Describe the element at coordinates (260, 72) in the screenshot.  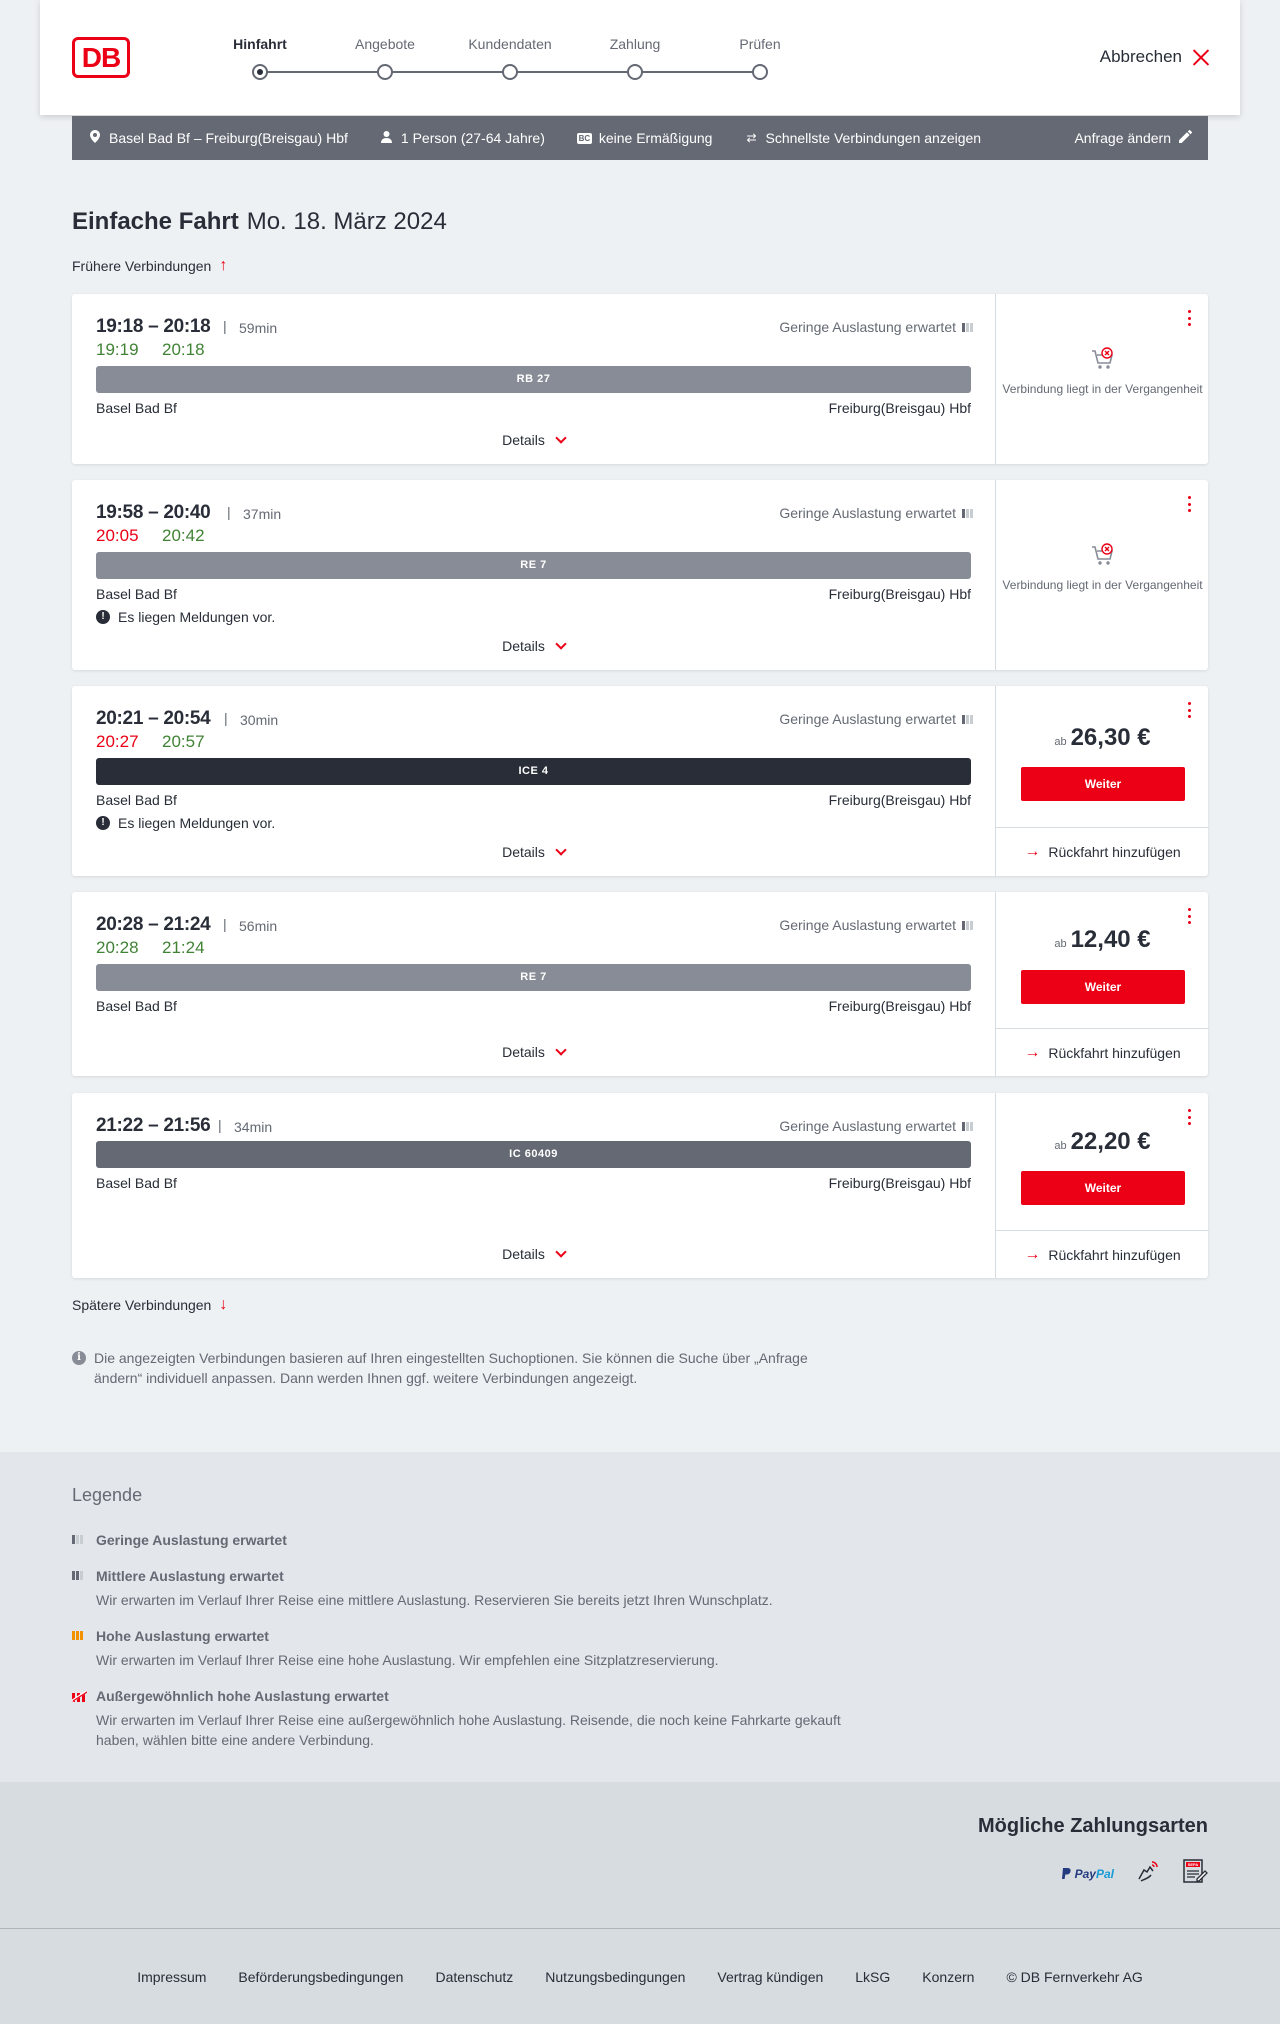
I see `step-dot-active` at that location.